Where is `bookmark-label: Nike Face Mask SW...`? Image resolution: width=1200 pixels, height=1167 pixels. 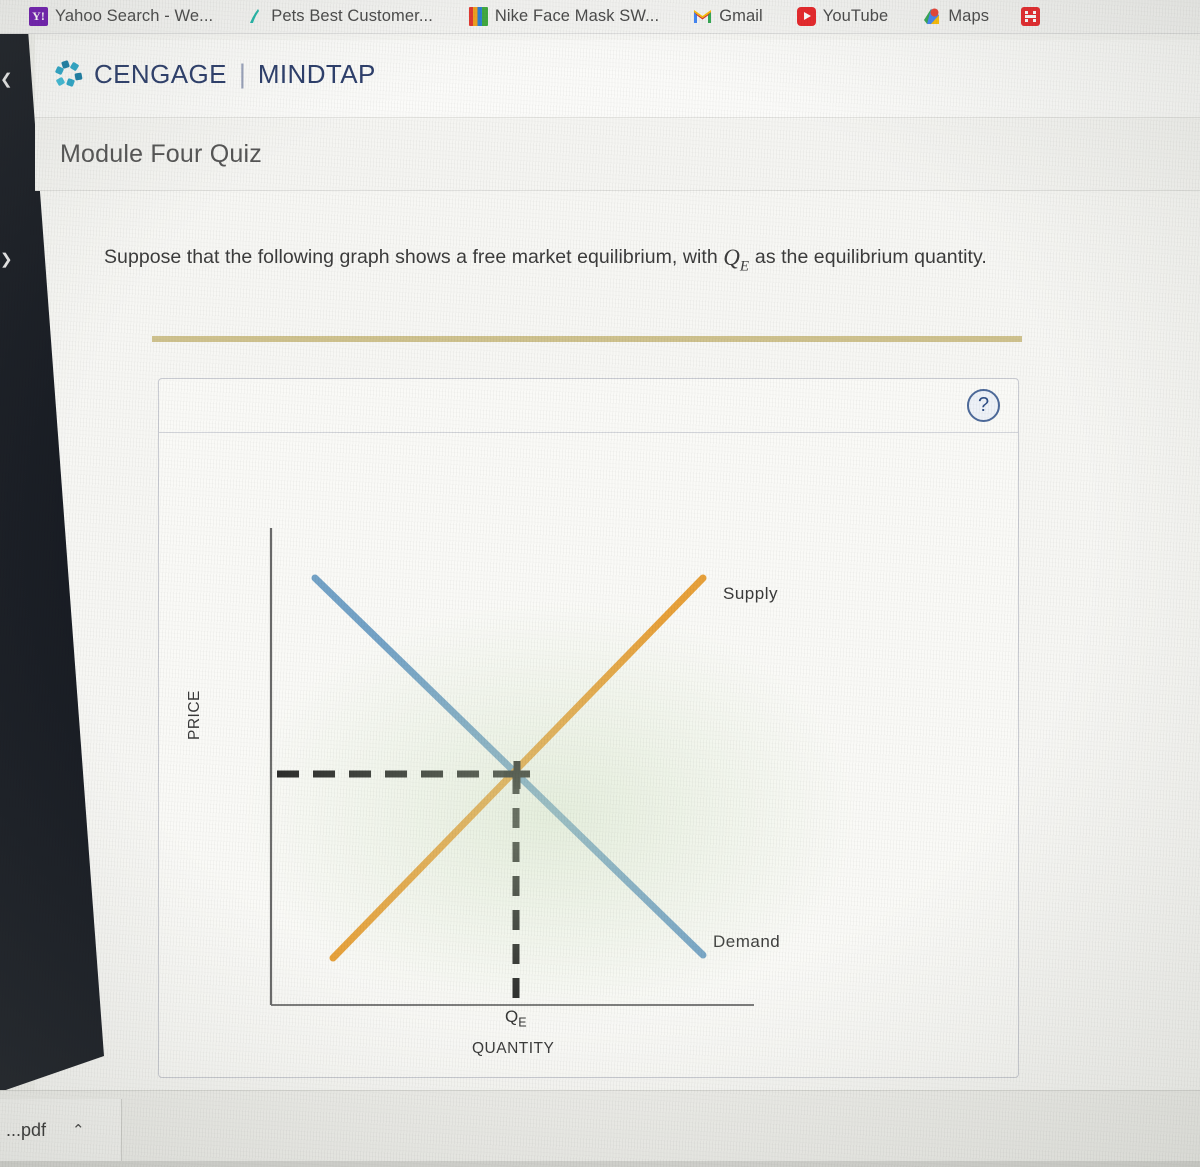 bookmark-label: Nike Face Mask SW... is located at coordinates (577, 16).